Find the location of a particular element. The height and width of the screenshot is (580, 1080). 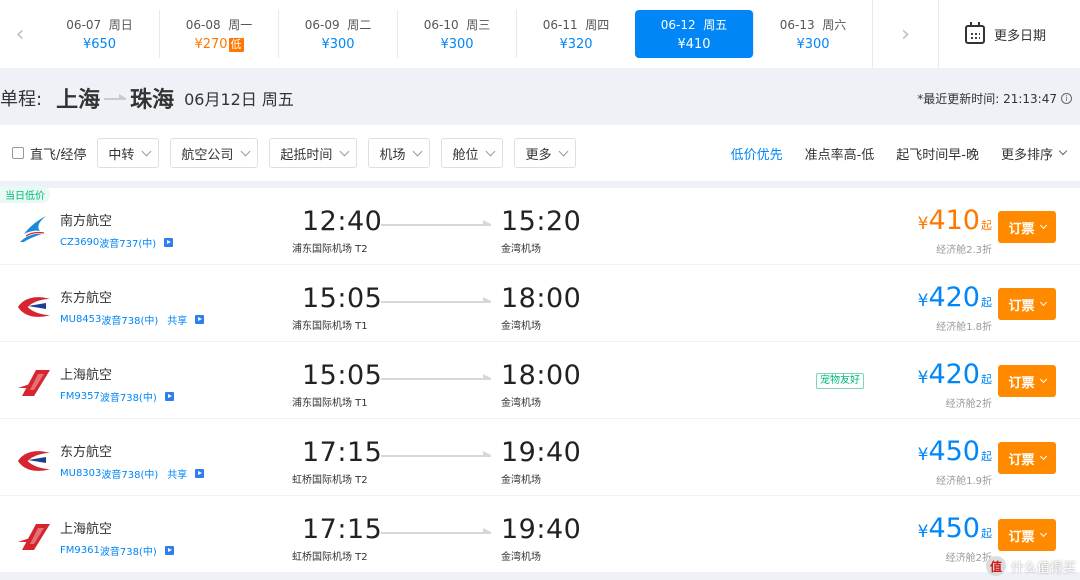

date-cell-06-07: 06-07 周日 ¥650 is located at coordinates (99, 34).